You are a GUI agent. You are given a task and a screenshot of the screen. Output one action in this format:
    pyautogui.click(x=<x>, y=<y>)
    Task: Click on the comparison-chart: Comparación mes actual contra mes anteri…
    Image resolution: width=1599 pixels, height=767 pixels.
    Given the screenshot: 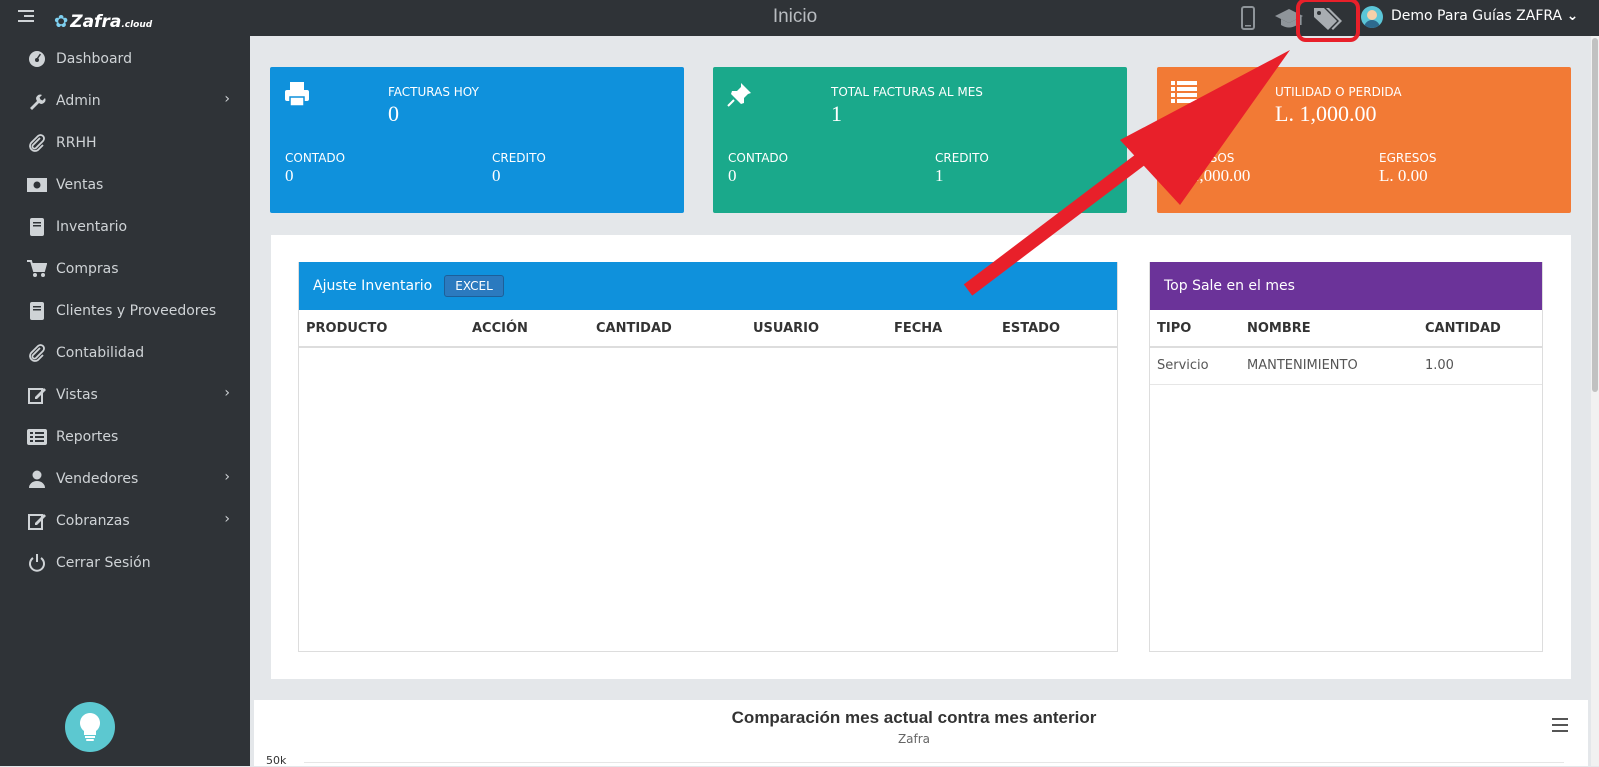 What is the action you would take?
    pyautogui.click(x=921, y=733)
    